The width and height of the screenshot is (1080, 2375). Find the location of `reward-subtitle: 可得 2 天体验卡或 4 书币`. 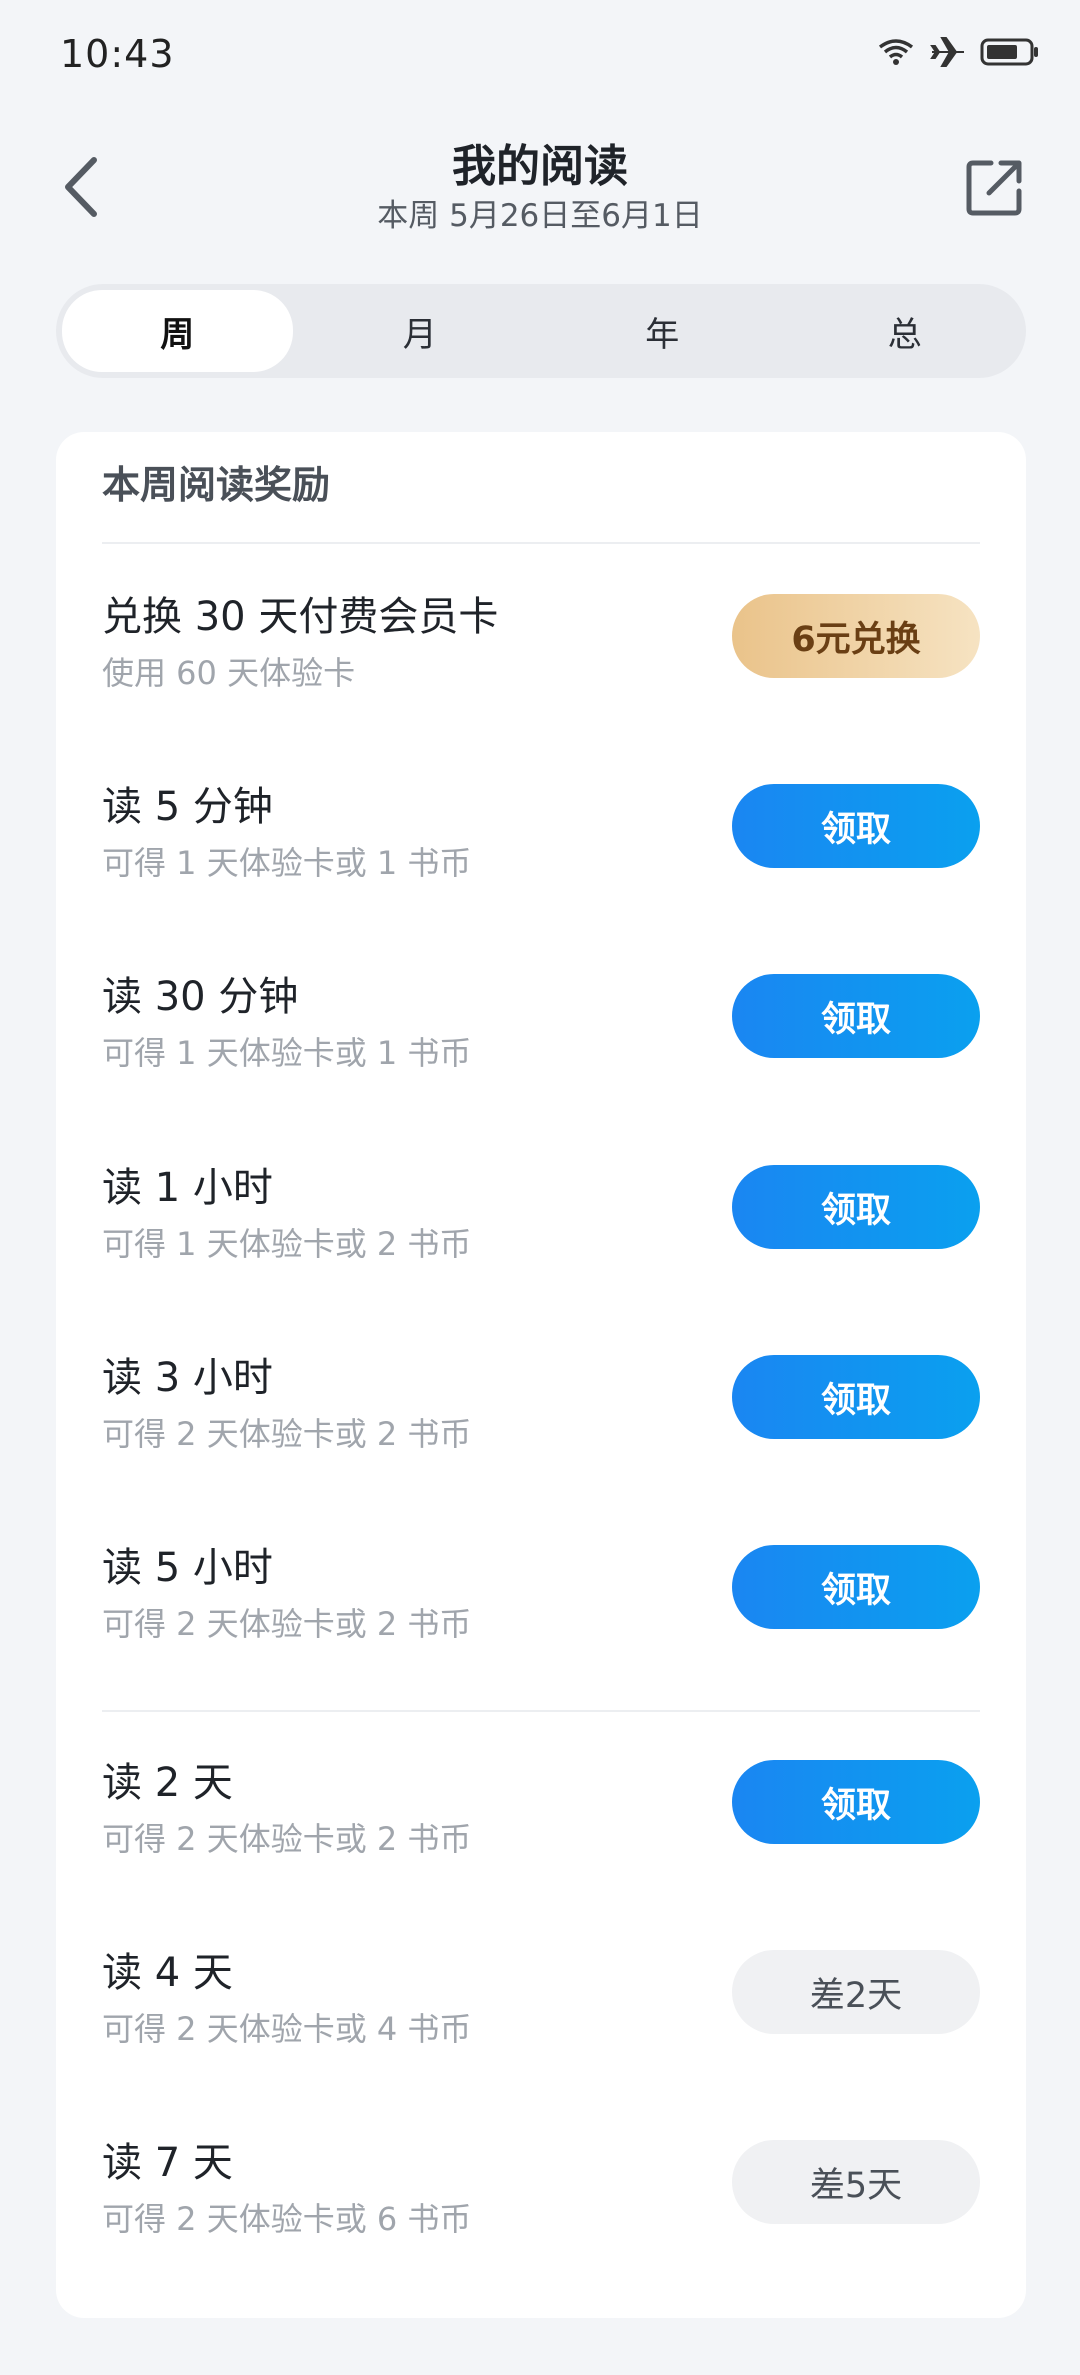

reward-subtitle: 可得 2 天体验卡或 4 书币 is located at coordinates (287, 2029).